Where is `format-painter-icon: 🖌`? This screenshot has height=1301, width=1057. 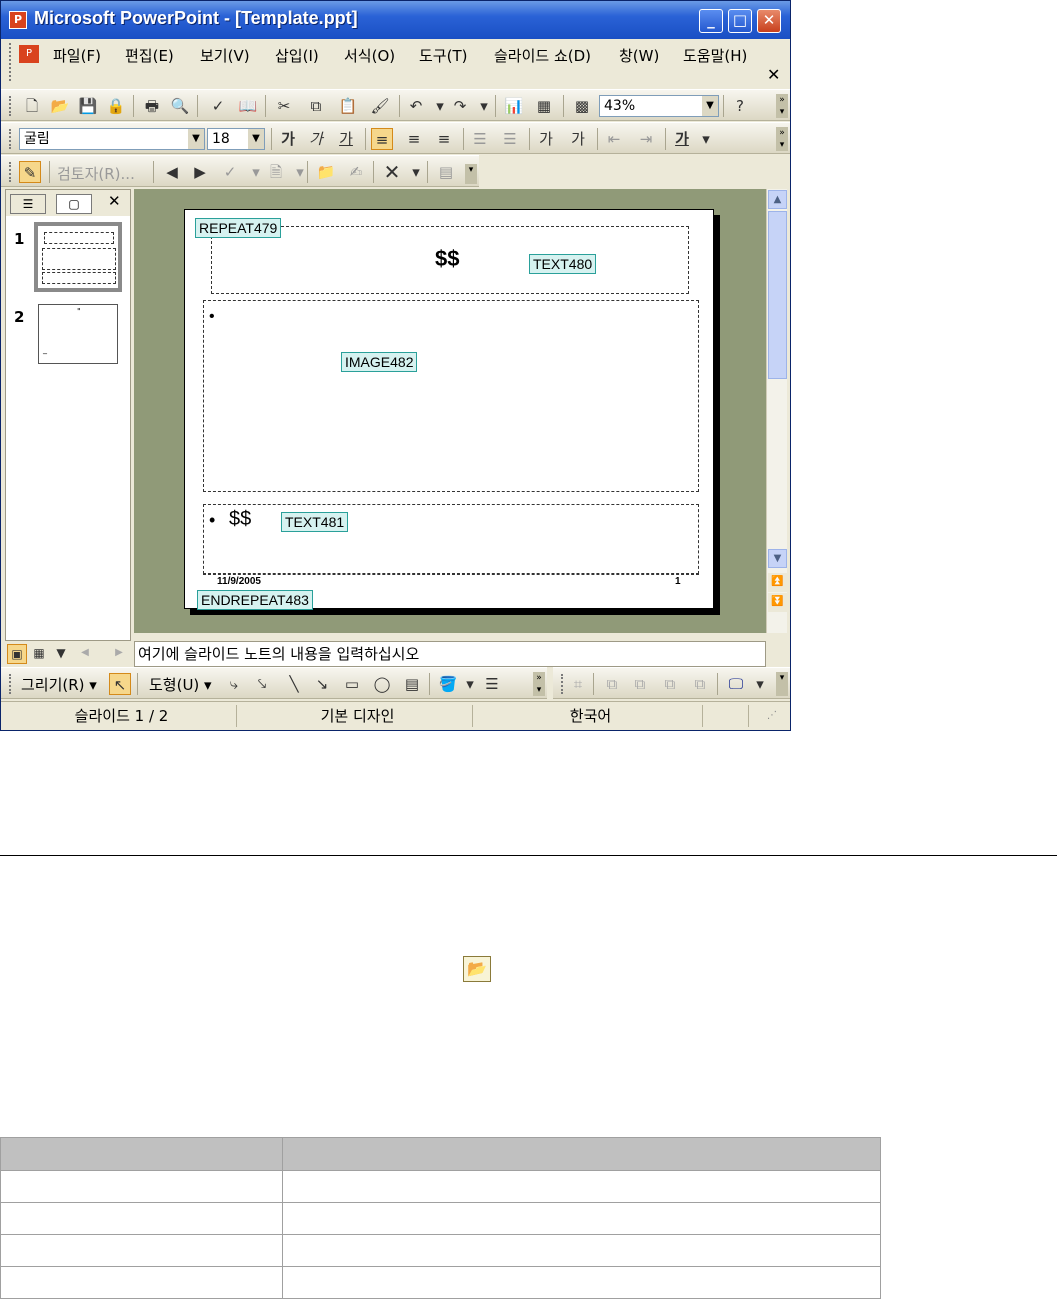 format-painter-icon: 🖌 is located at coordinates (380, 106).